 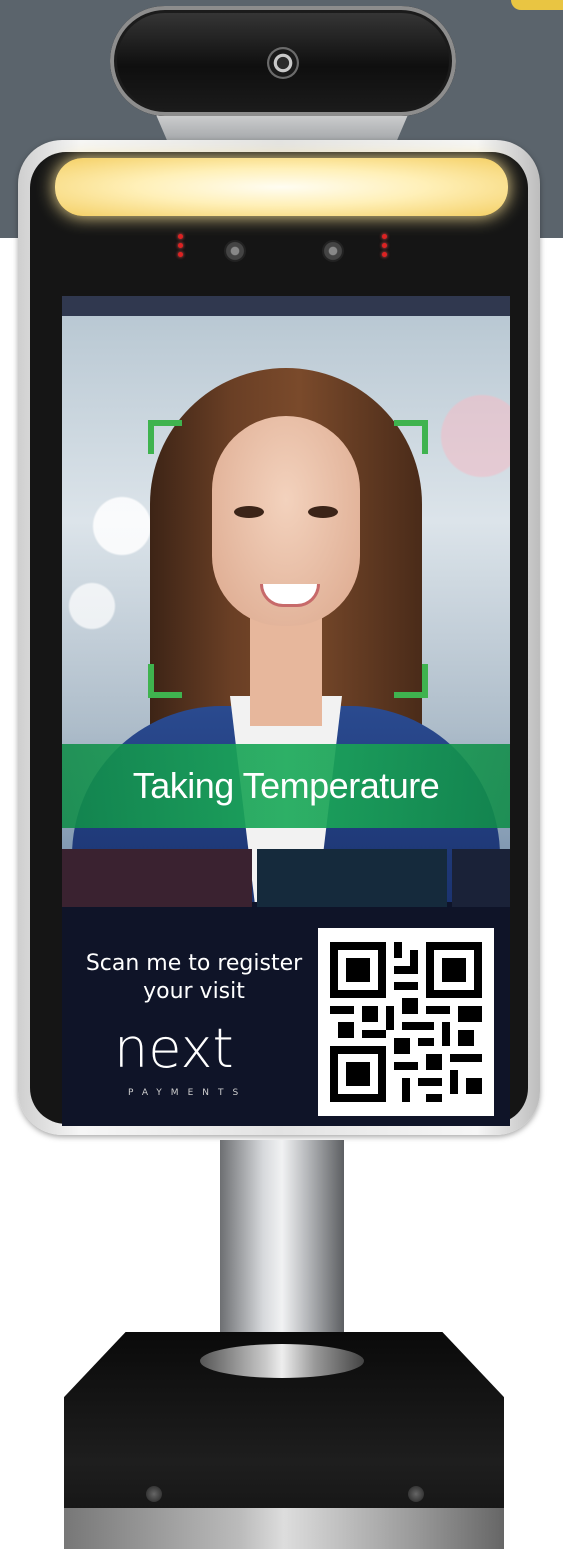 What do you see at coordinates (286, 306) in the screenshot?
I see `screen-top-bar` at bounding box center [286, 306].